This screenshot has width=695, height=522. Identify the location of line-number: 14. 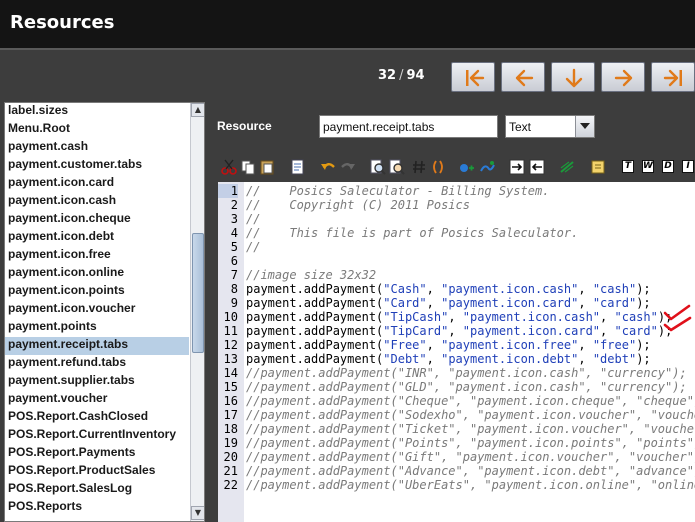
(230, 373).